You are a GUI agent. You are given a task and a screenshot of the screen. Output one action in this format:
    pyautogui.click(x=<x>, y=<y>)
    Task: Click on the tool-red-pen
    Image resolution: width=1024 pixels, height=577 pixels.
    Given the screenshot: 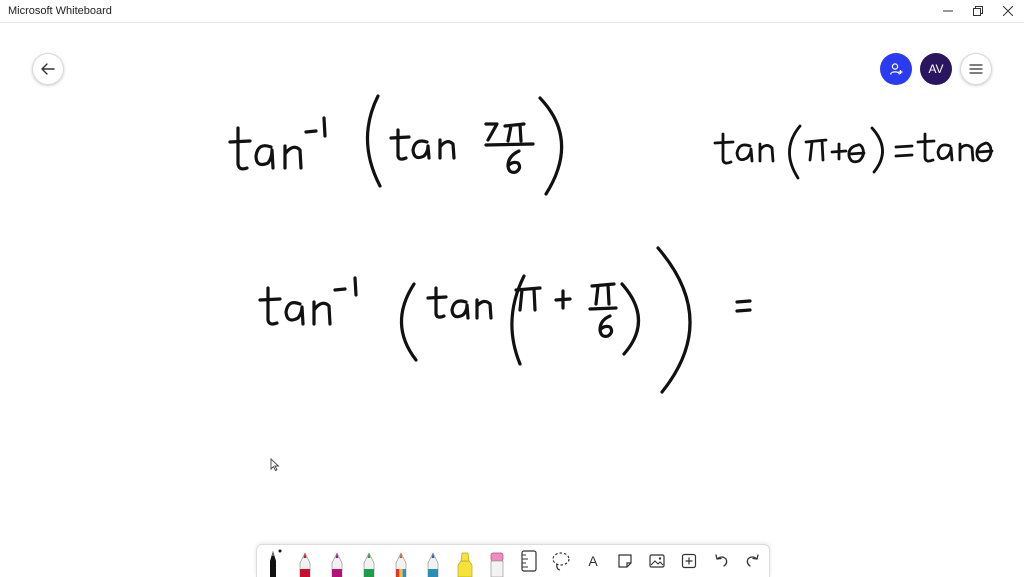 What is the action you would take?
    pyautogui.click(x=305, y=561)
    